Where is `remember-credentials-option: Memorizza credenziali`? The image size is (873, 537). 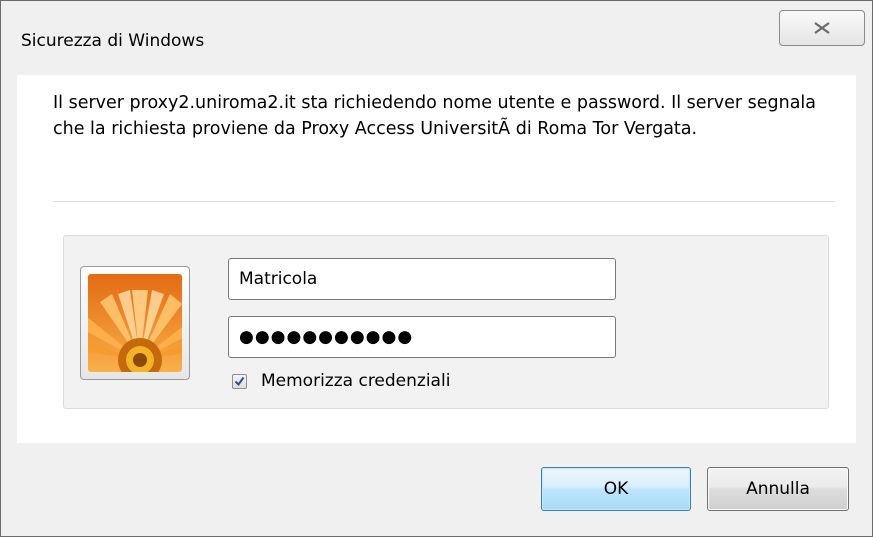 remember-credentials-option: Memorizza credenziali is located at coordinates (341, 381).